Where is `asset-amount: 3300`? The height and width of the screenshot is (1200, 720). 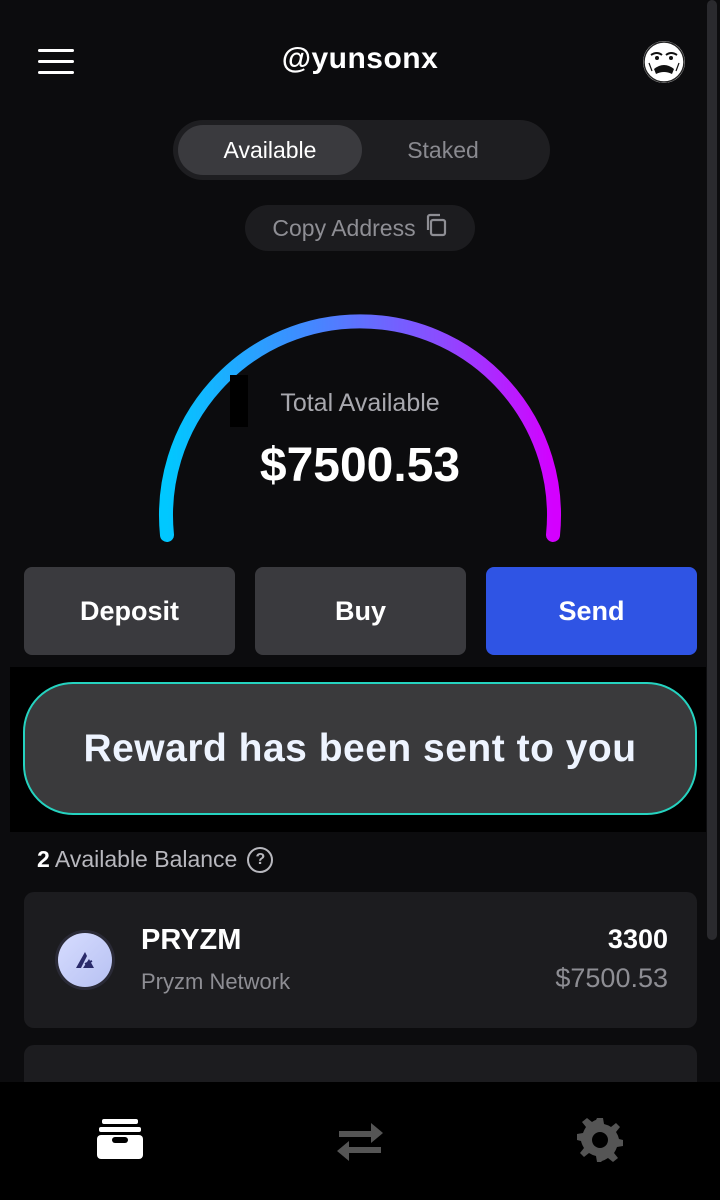 asset-amount: 3300 is located at coordinates (637, 939).